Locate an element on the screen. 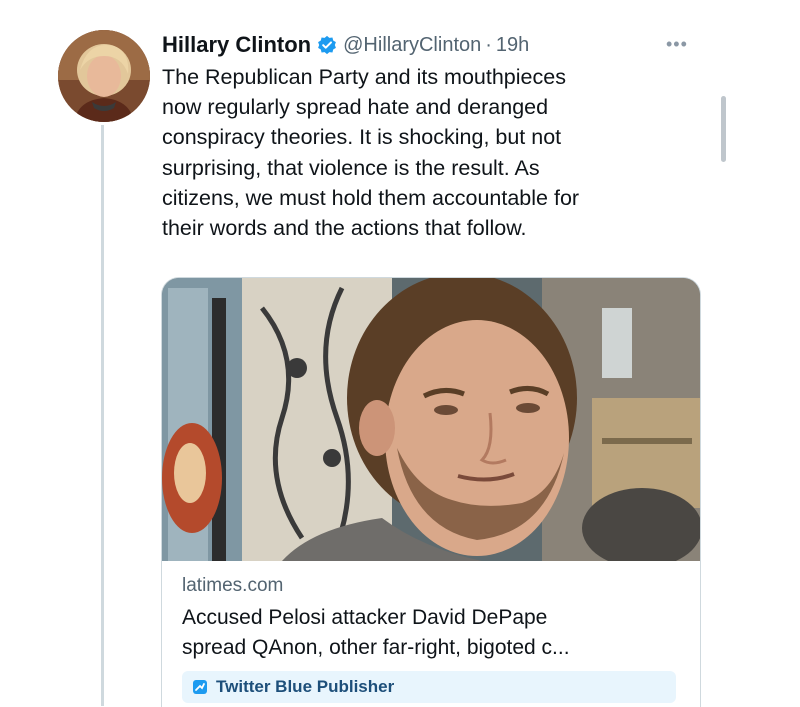 The image size is (800, 707). more-options-icon: ••• is located at coordinates (677, 44).